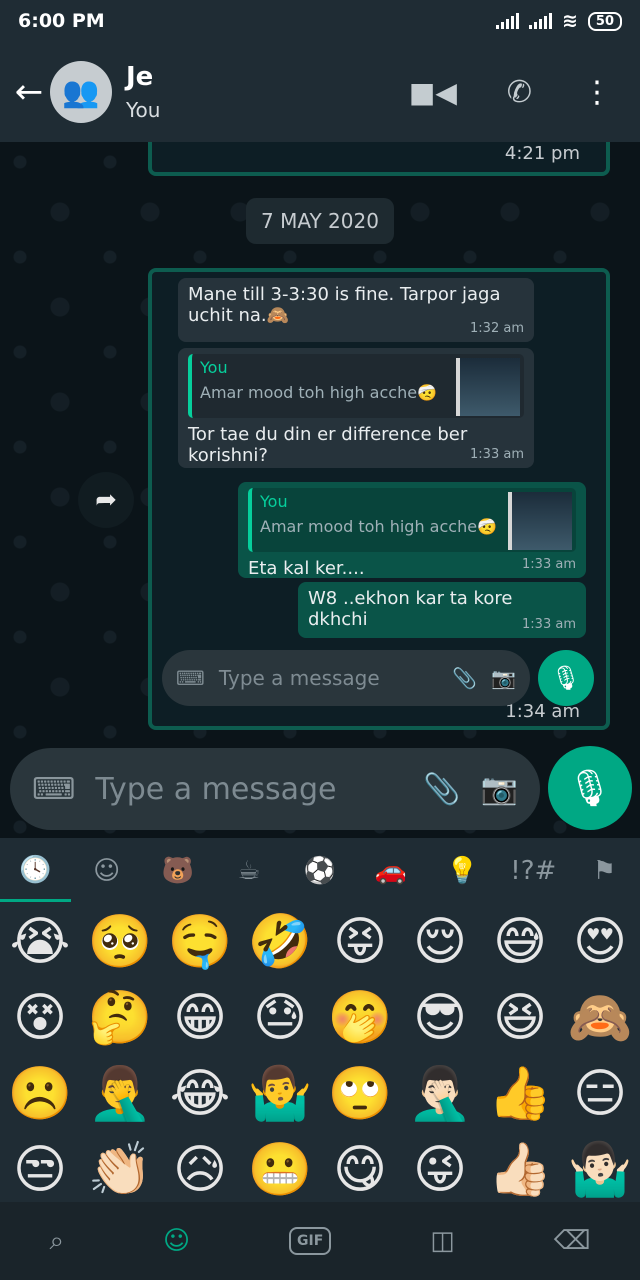 The width and height of the screenshot is (640, 1280). I want to click on signal-icon, so click(507, 21).